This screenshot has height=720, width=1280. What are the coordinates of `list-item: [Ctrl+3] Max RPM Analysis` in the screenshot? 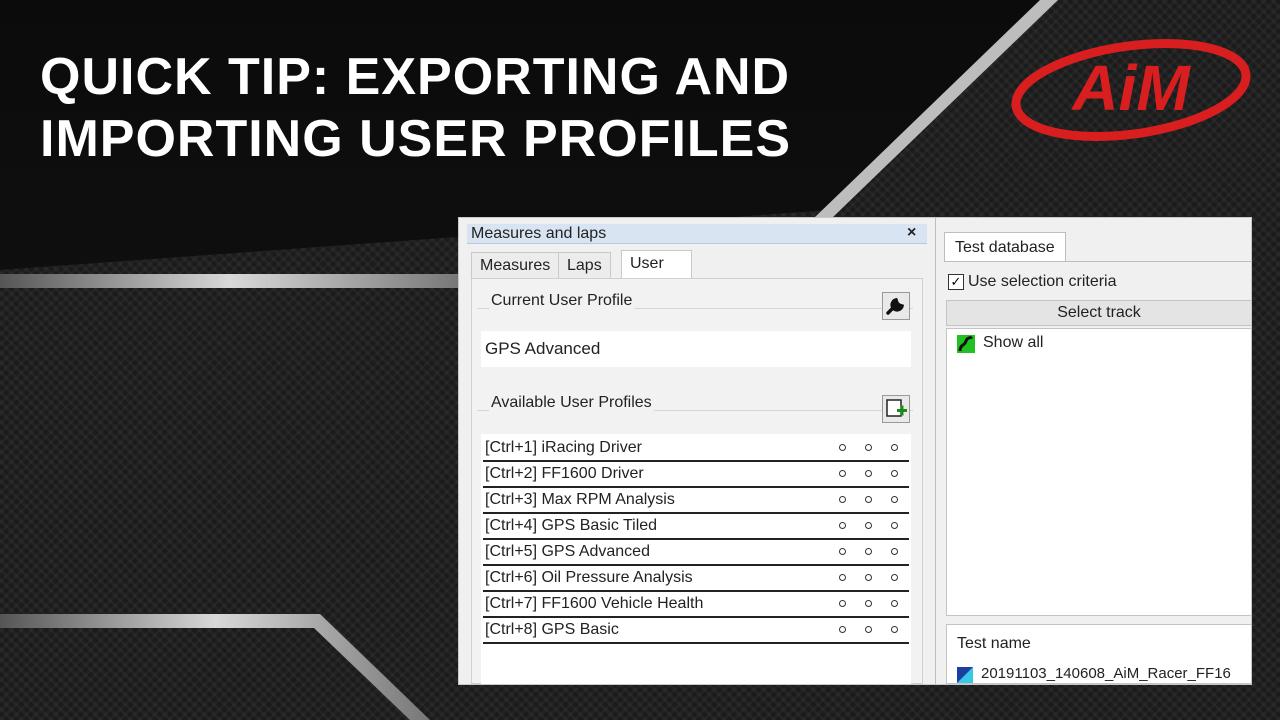 It's located at (696, 501).